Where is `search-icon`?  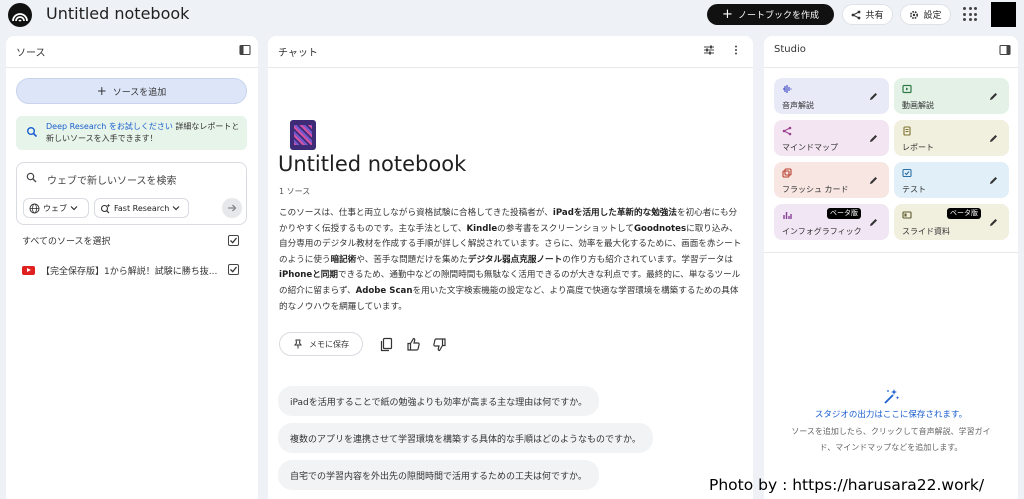
search-icon is located at coordinates (31, 177).